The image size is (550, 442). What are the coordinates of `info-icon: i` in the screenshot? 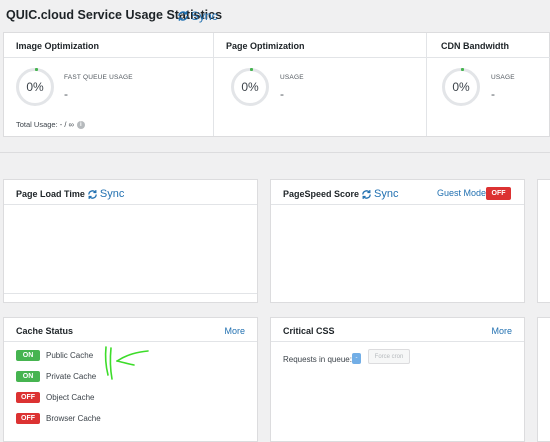 It's located at (80, 124).